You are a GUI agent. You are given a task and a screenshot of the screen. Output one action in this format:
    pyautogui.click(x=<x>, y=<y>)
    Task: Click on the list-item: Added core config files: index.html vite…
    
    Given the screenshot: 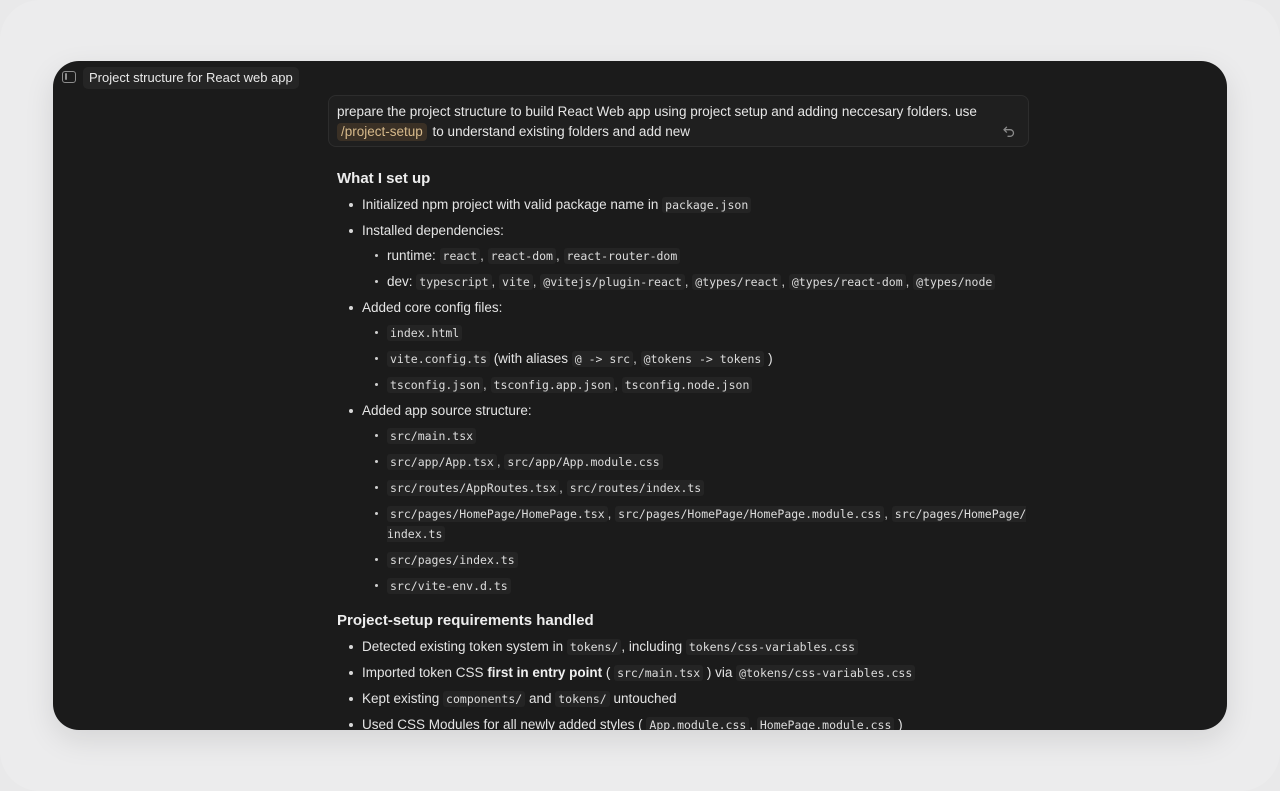 What is the action you would take?
    pyautogui.click(x=687, y=346)
    